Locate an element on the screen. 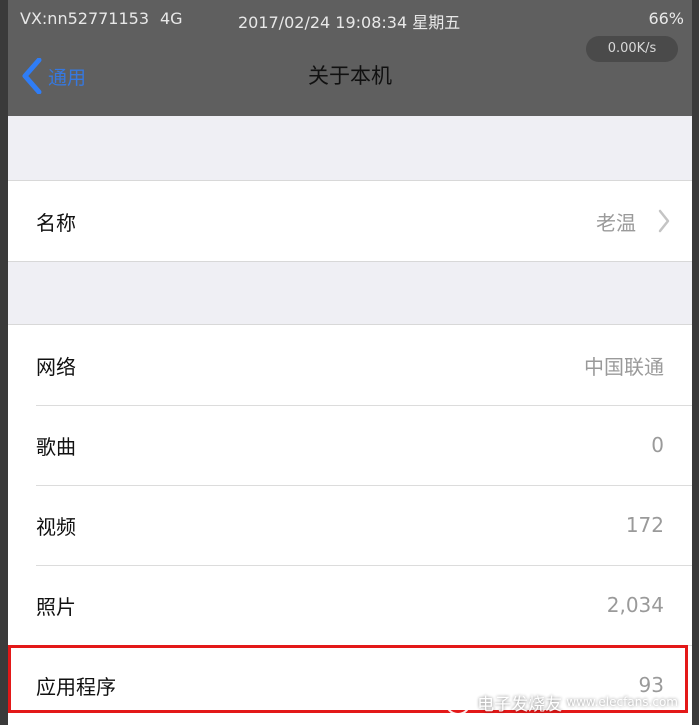 The width and height of the screenshot is (699, 725). name-row: 名称 老温 is located at coordinates (350, 221).